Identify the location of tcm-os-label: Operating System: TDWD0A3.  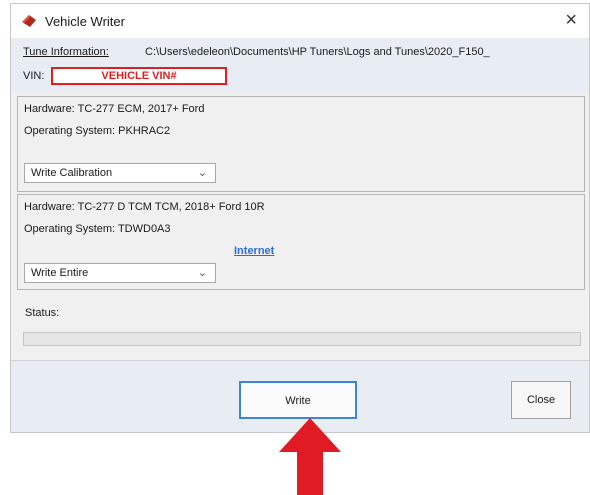
(97, 229).